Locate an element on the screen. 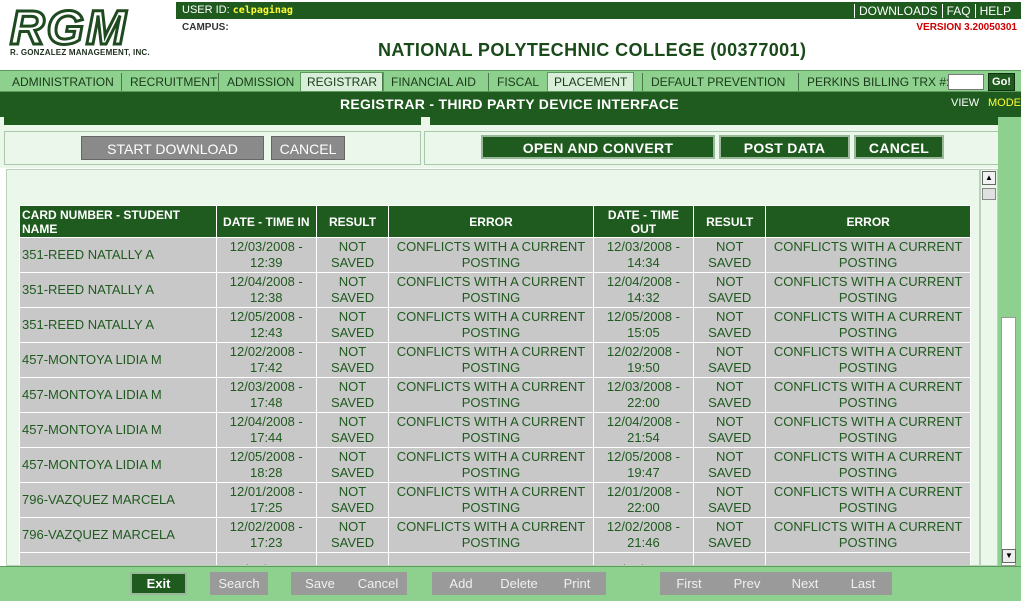 This screenshot has height=601, width=1021. nav-administration: ADMINISTRATION is located at coordinates (63, 82).